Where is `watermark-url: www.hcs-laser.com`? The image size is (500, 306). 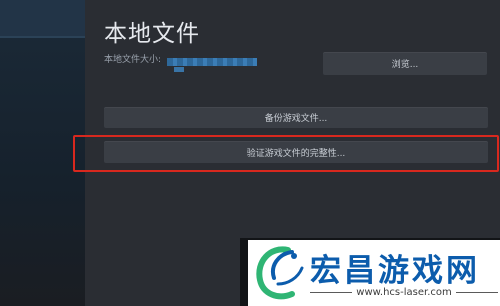
watermark-url: www.hcs-laser.com is located at coordinates (404, 292).